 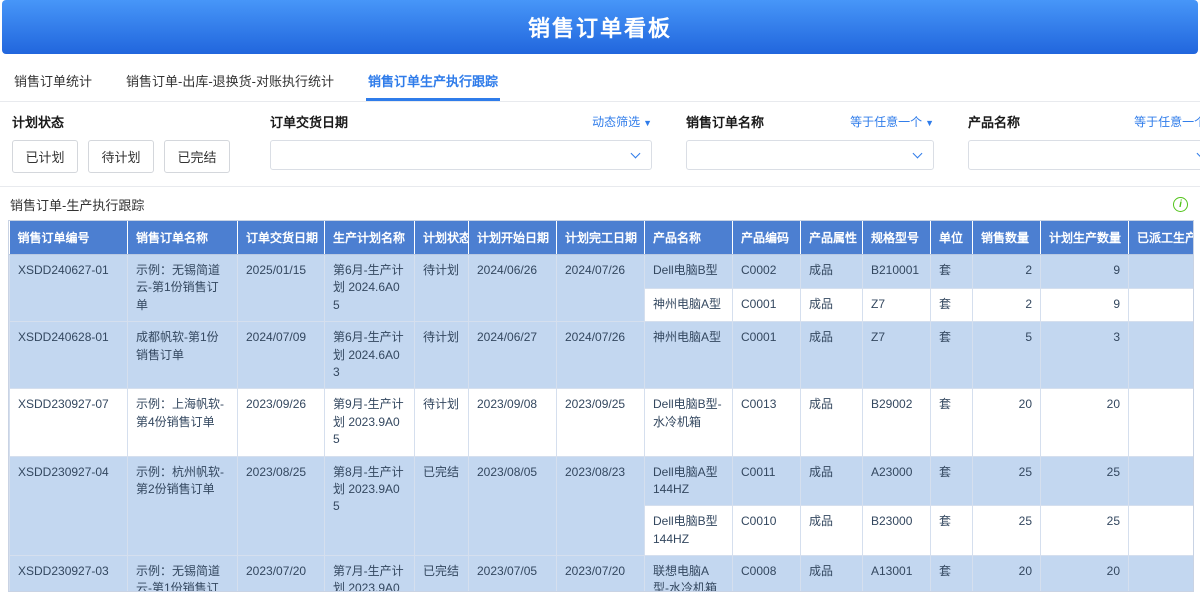 What do you see at coordinates (688, 305) in the screenshot?
I see `cell-product-name: 神州电脑A型` at bounding box center [688, 305].